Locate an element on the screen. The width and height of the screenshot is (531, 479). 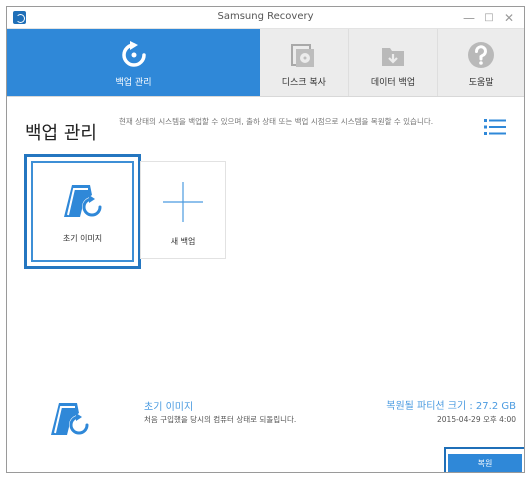
page-title: 백업 관리 is located at coordinates (61, 133).